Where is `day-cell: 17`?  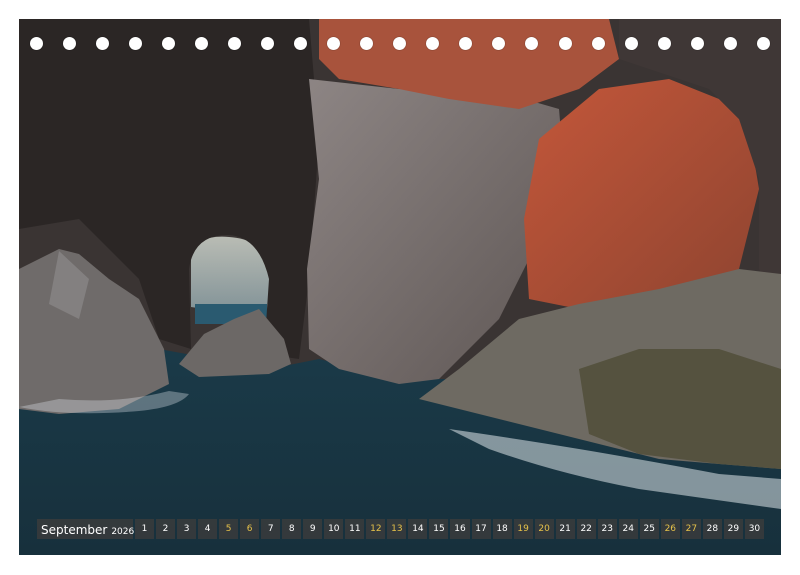
day-cell: 17 is located at coordinates (481, 529).